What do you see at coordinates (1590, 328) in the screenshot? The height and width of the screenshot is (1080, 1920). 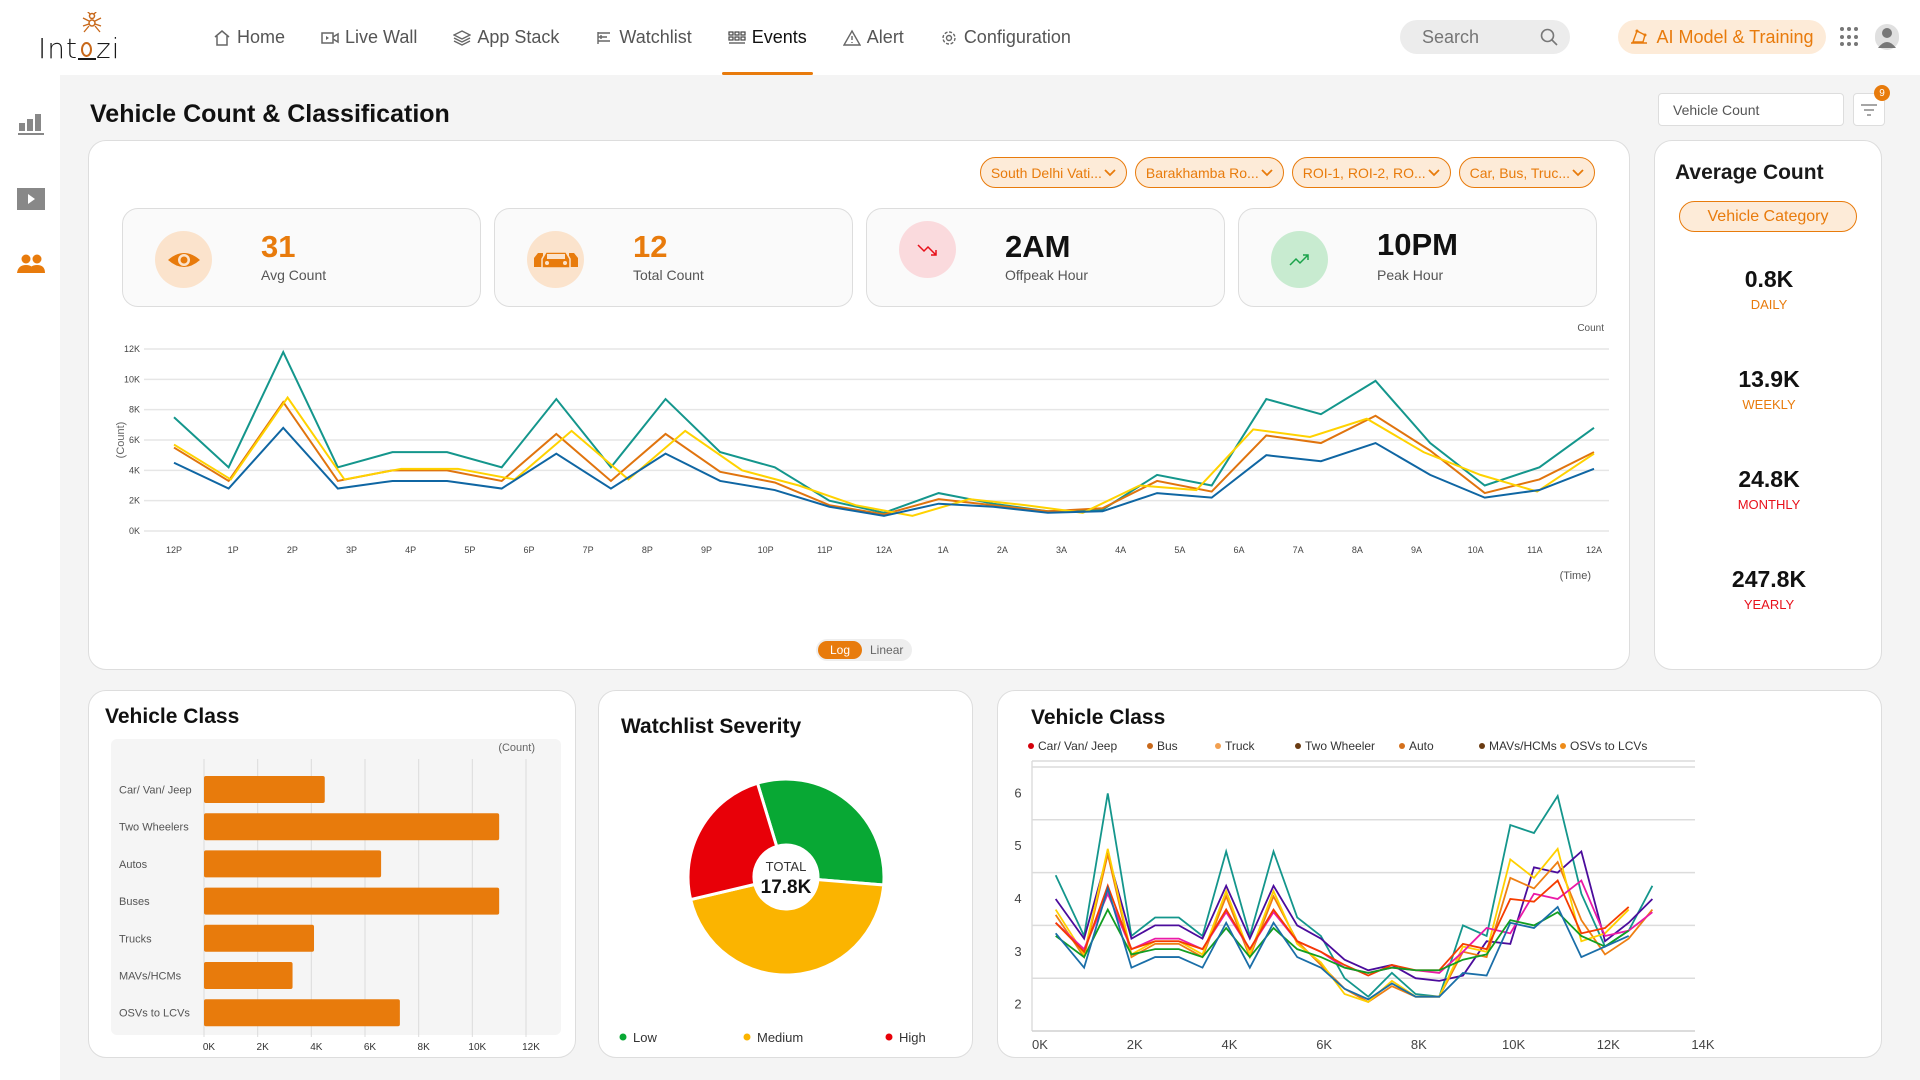 I see `corner-label: Count` at bounding box center [1590, 328].